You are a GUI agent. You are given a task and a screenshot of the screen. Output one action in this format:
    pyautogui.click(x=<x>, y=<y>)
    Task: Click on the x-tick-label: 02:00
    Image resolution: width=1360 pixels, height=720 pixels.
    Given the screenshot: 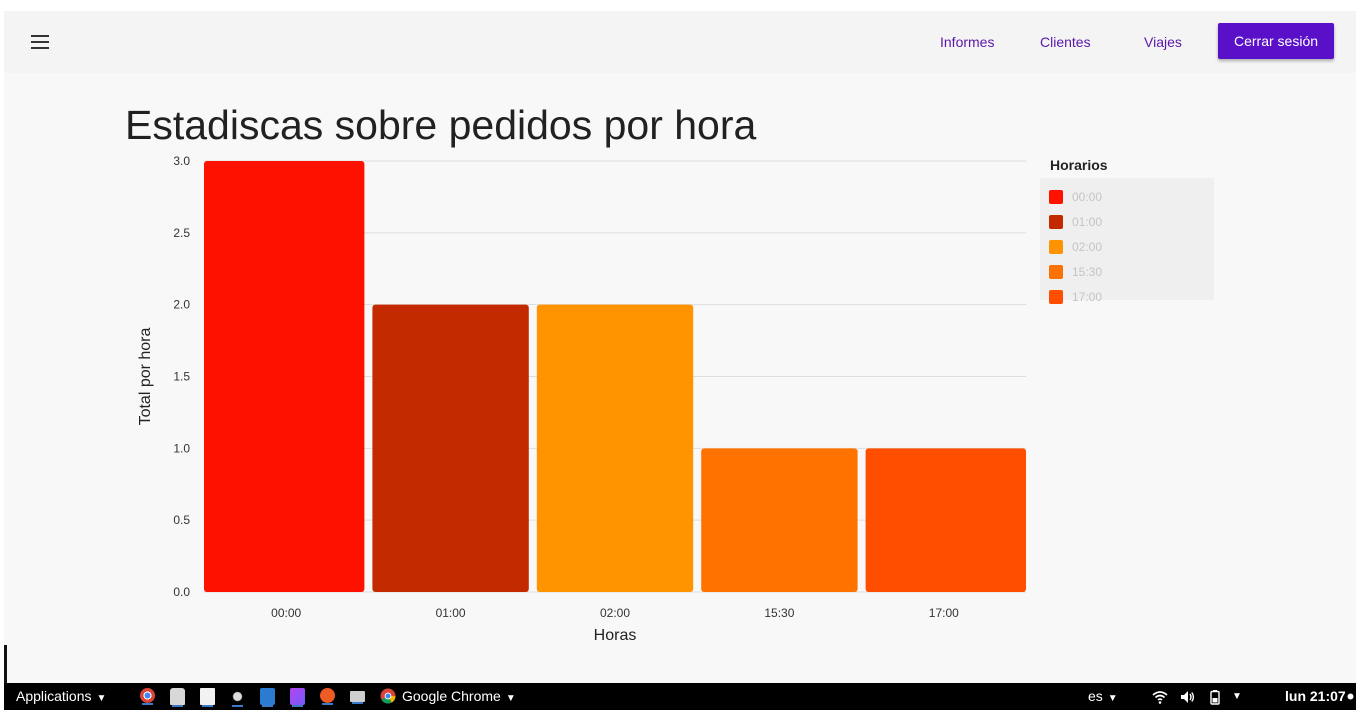 What is the action you would take?
    pyautogui.click(x=615, y=613)
    